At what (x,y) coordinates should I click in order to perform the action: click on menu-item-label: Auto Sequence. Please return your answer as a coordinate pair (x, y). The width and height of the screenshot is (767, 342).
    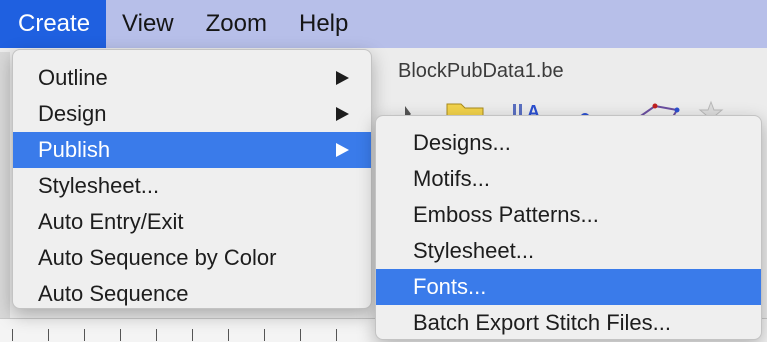
    Looking at the image, I should click on (113, 293).